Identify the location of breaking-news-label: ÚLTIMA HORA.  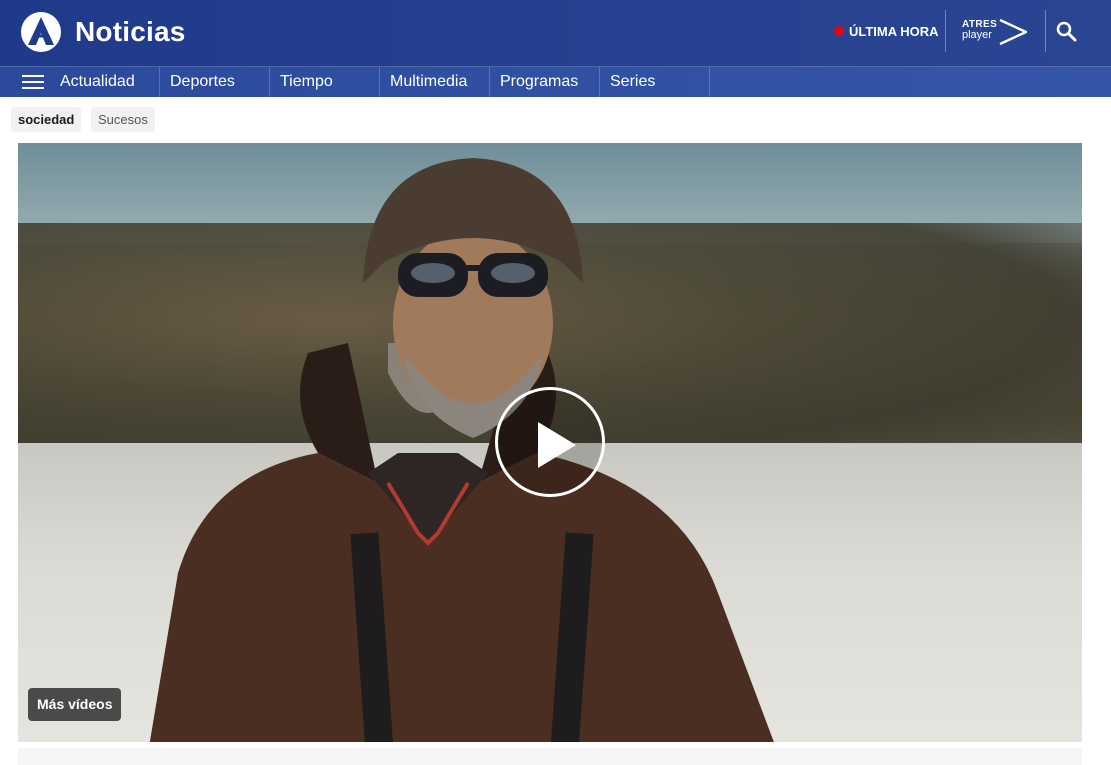
(894, 31).